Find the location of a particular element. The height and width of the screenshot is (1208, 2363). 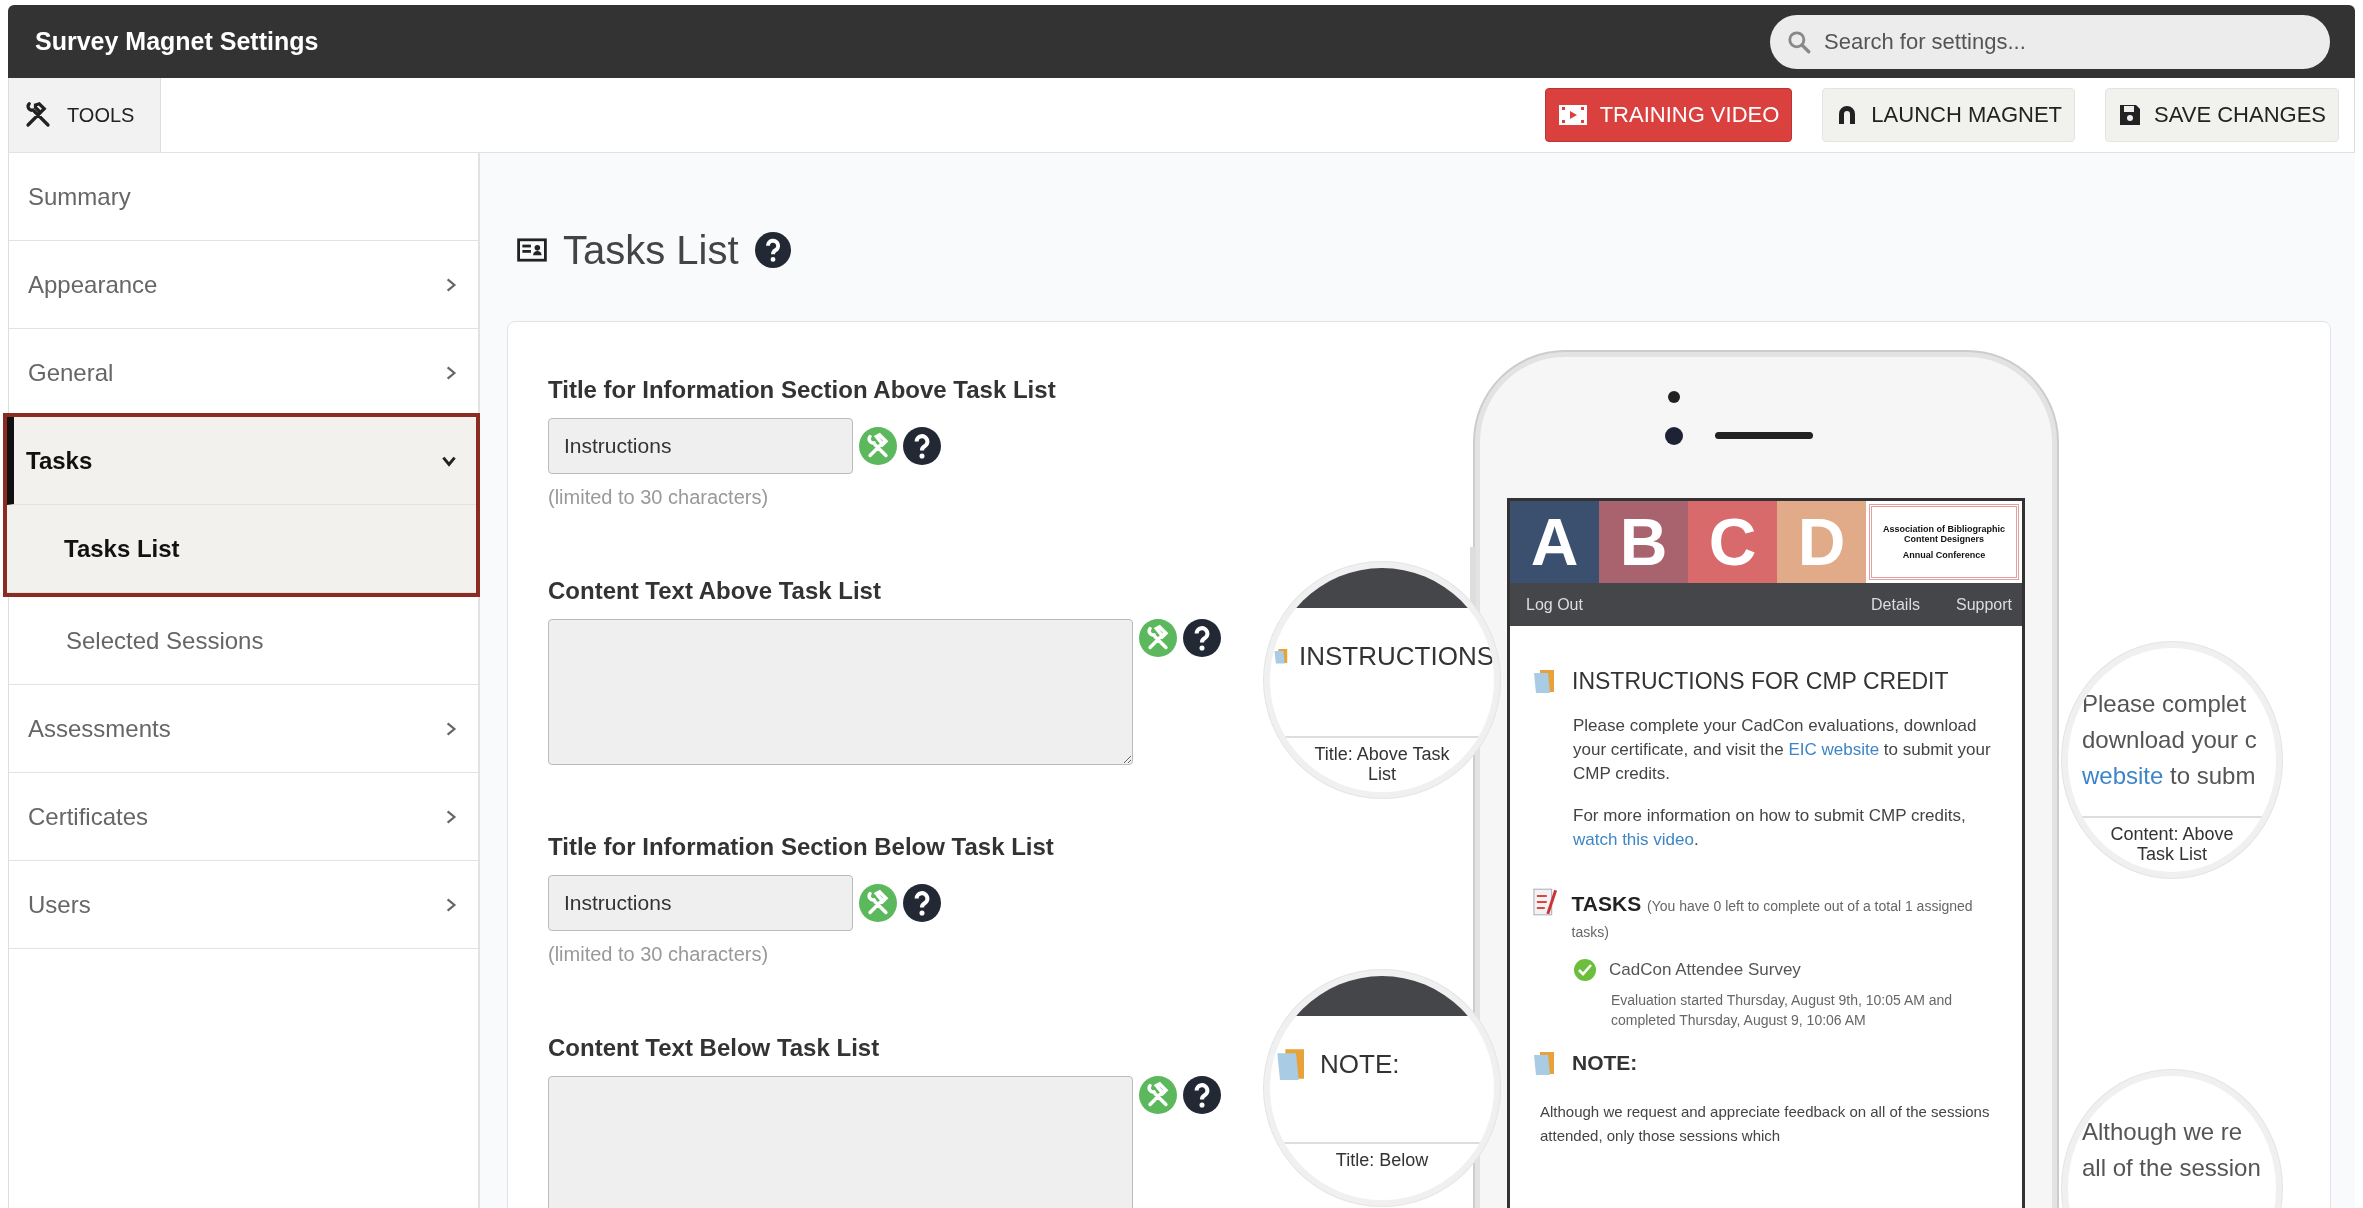

field-label: Content Text Below Task List is located at coordinates (714, 1048).